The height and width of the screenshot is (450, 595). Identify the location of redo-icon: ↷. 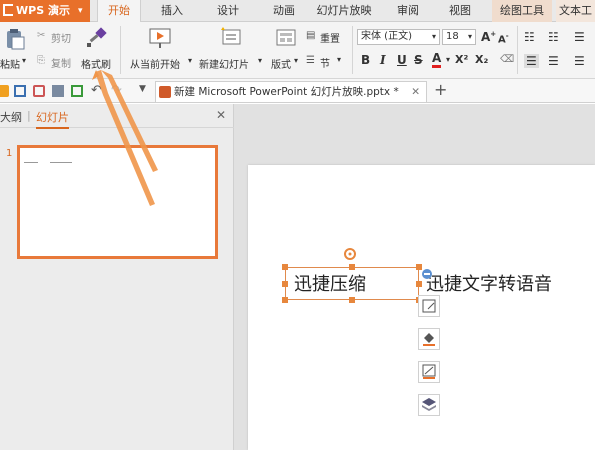
(117, 90).